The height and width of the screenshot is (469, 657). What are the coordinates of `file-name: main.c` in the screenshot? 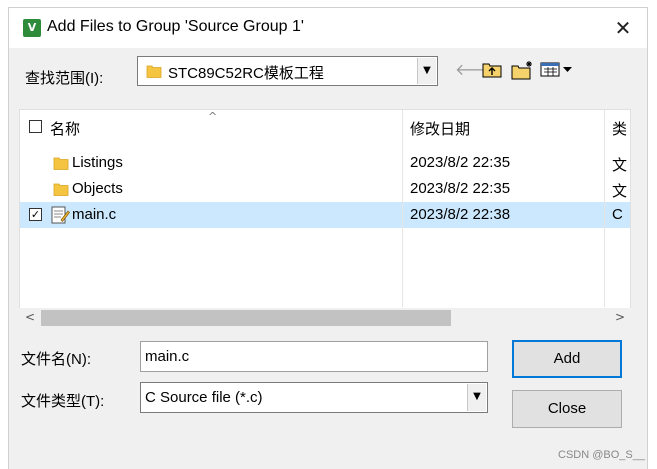 It's located at (94, 214).